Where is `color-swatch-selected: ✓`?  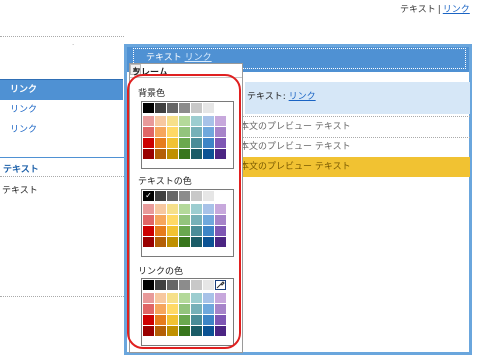
color-swatch-selected: ✓ is located at coordinates (148, 196).